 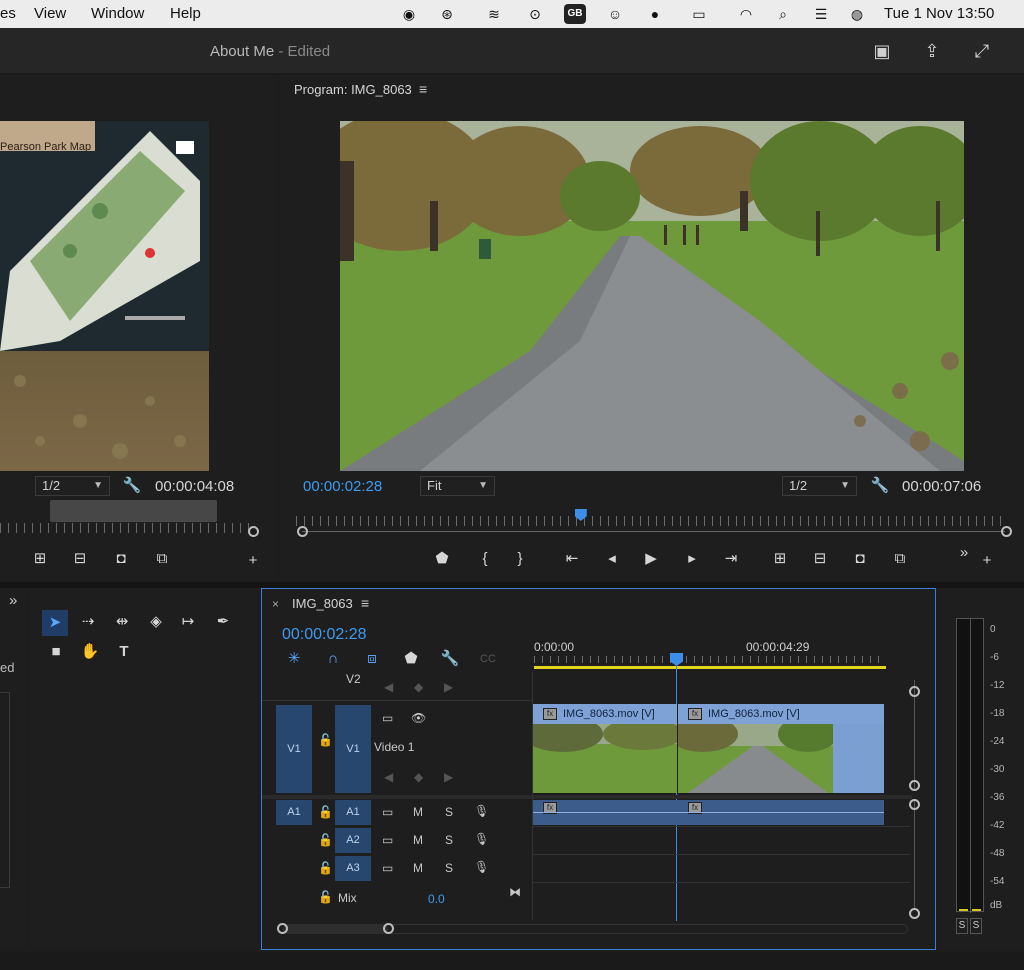 What do you see at coordinates (449, 840) in the screenshot?
I see `solo-a2: S` at bounding box center [449, 840].